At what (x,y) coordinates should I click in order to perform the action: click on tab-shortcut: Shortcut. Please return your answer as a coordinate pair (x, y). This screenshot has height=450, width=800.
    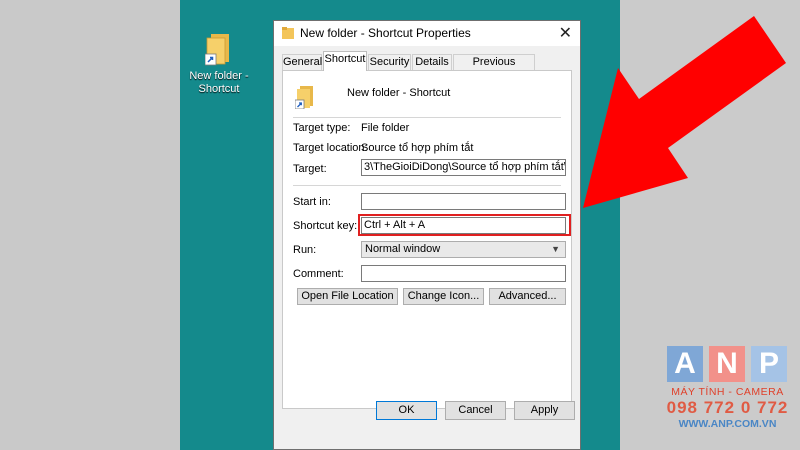
    Looking at the image, I should click on (345, 61).